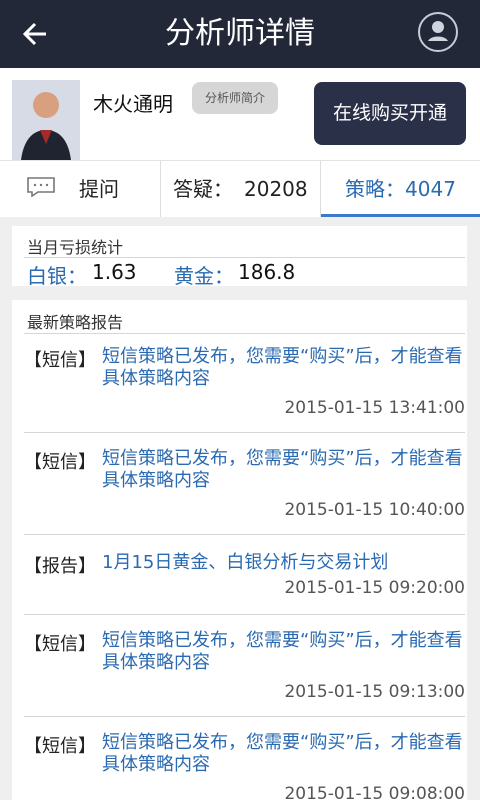 Image resolution: width=480 pixels, height=800 pixels. What do you see at coordinates (75, 247) in the screenshot?
I see `stats-title: 当月亏损统计` at bounding box center [75, 247].